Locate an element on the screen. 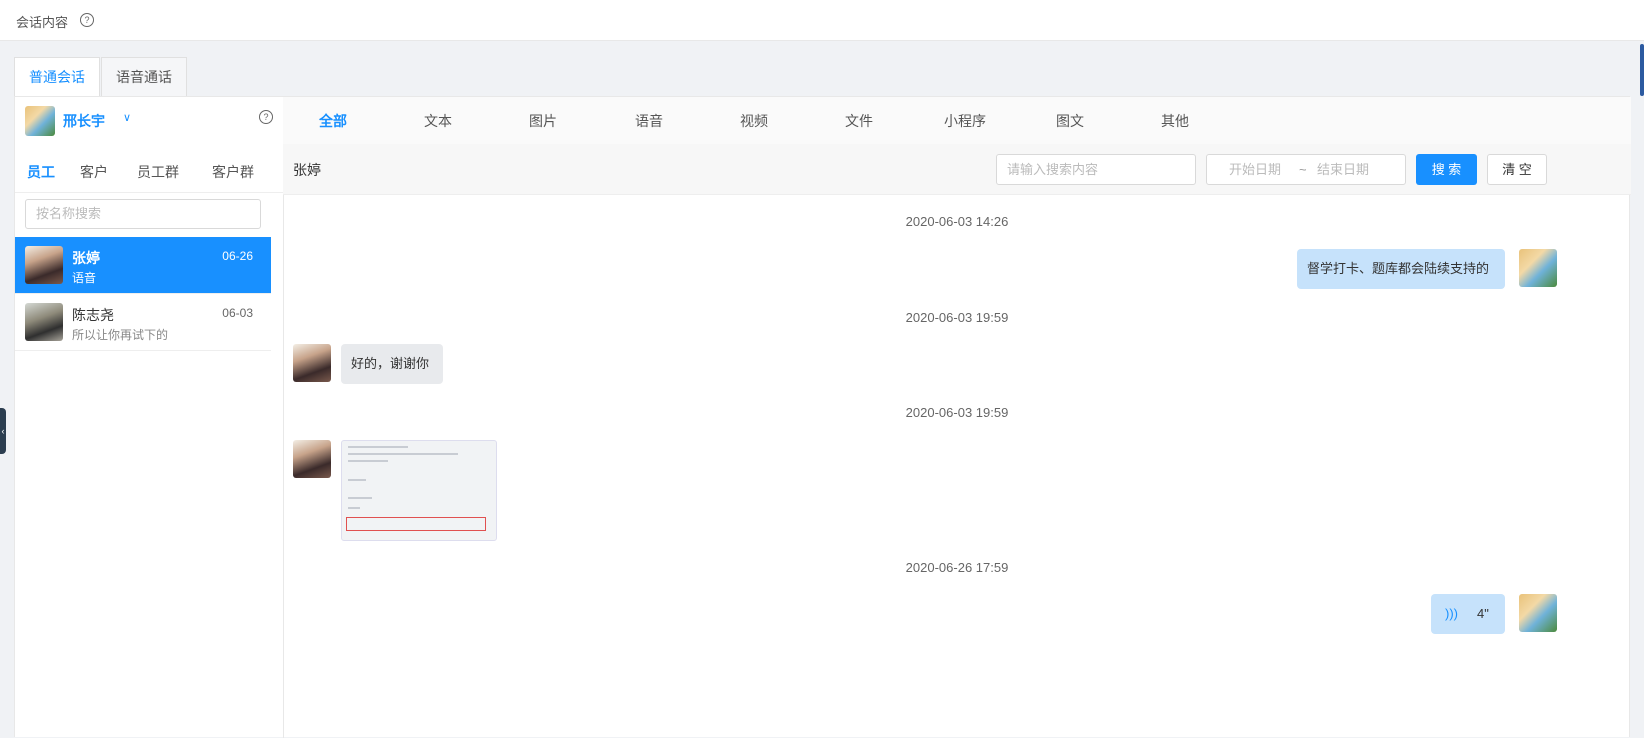  tab-voice-call: 语音通话 is located at coordinates (144, 76).